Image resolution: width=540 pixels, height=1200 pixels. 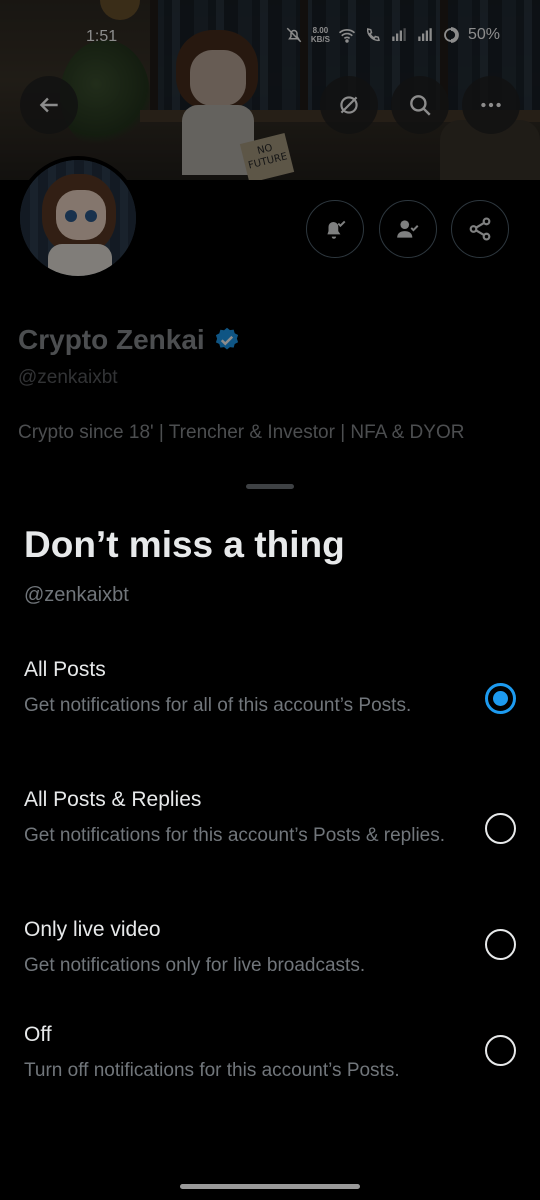 What do you see at coordinates (270, 486) in the screenshot?
I see `sheet-grabber` at bounding box center [270, 486].